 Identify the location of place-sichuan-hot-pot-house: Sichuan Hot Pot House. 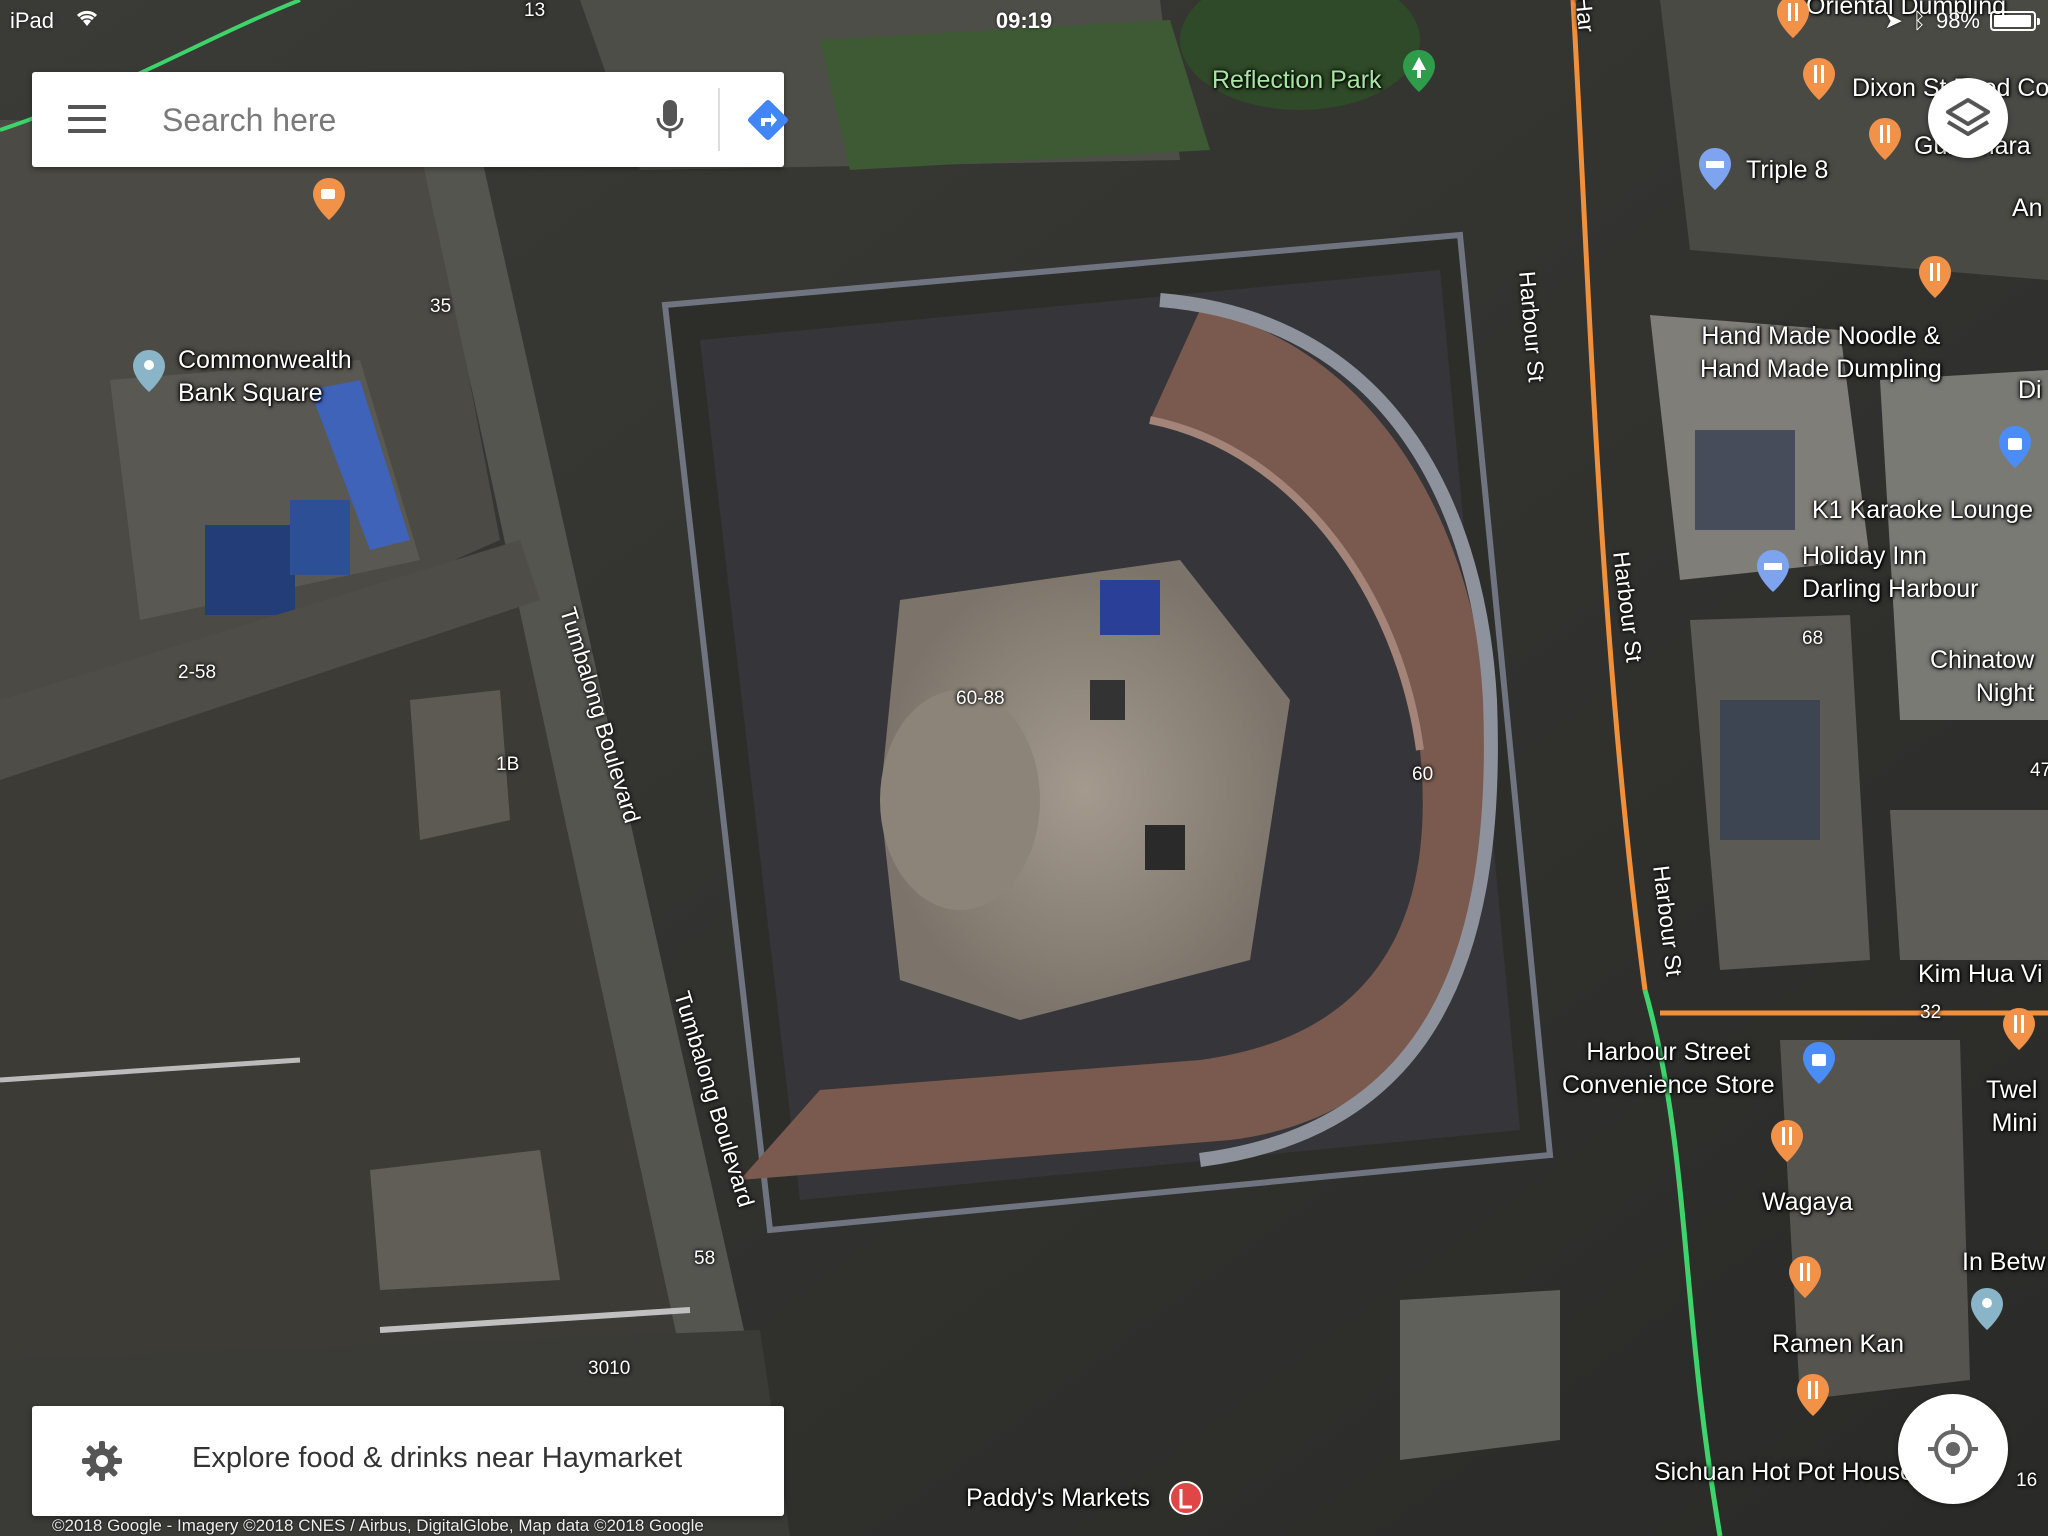
(1784, 1472).